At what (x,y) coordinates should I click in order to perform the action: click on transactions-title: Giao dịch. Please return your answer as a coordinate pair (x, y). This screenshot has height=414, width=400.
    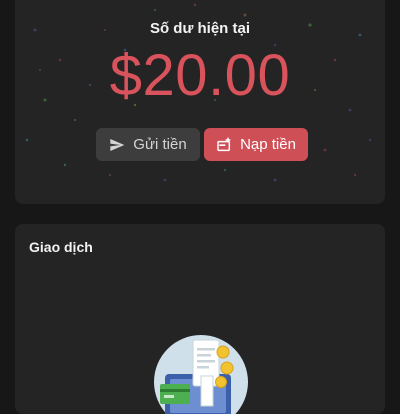
    Looking at the image, I should click on (61, 247).